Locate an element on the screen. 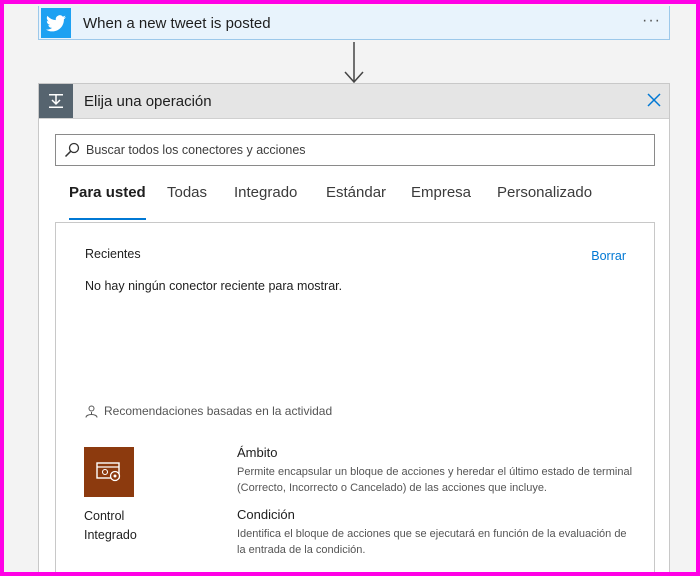  recent-heading: Recientes is located at coordinates (113, 254).